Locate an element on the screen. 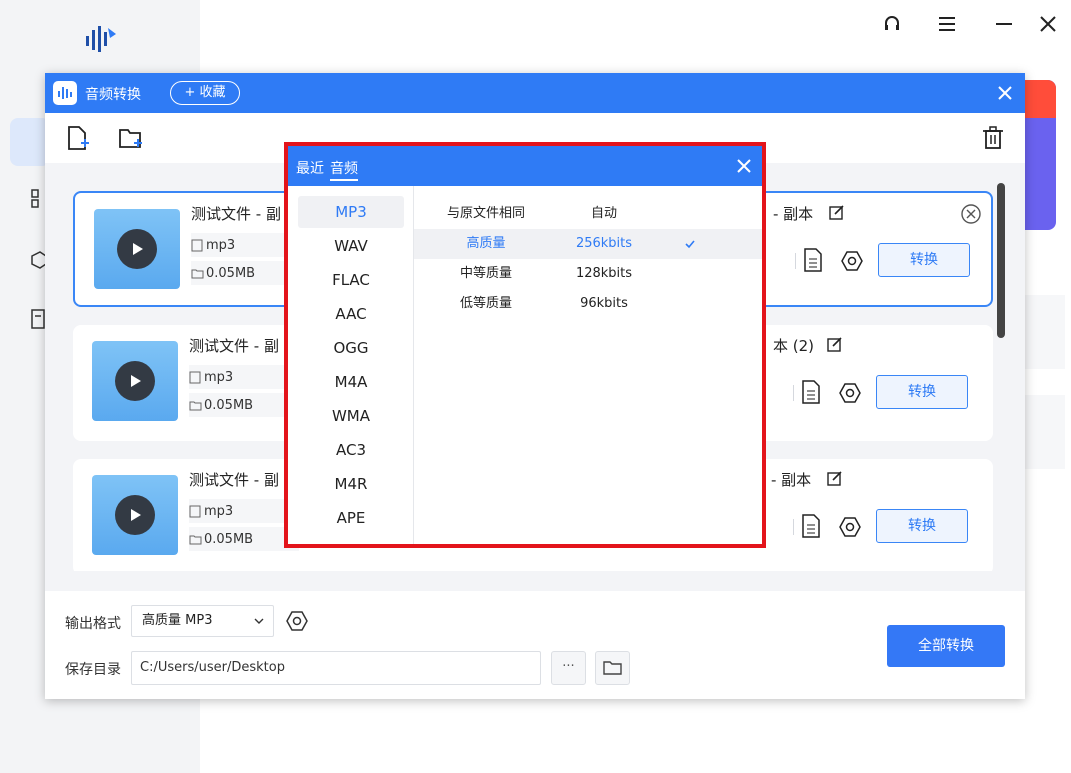 The width and height of the screenshot is (1071, 773). scrollbar is located at coordinates (1001, 260).